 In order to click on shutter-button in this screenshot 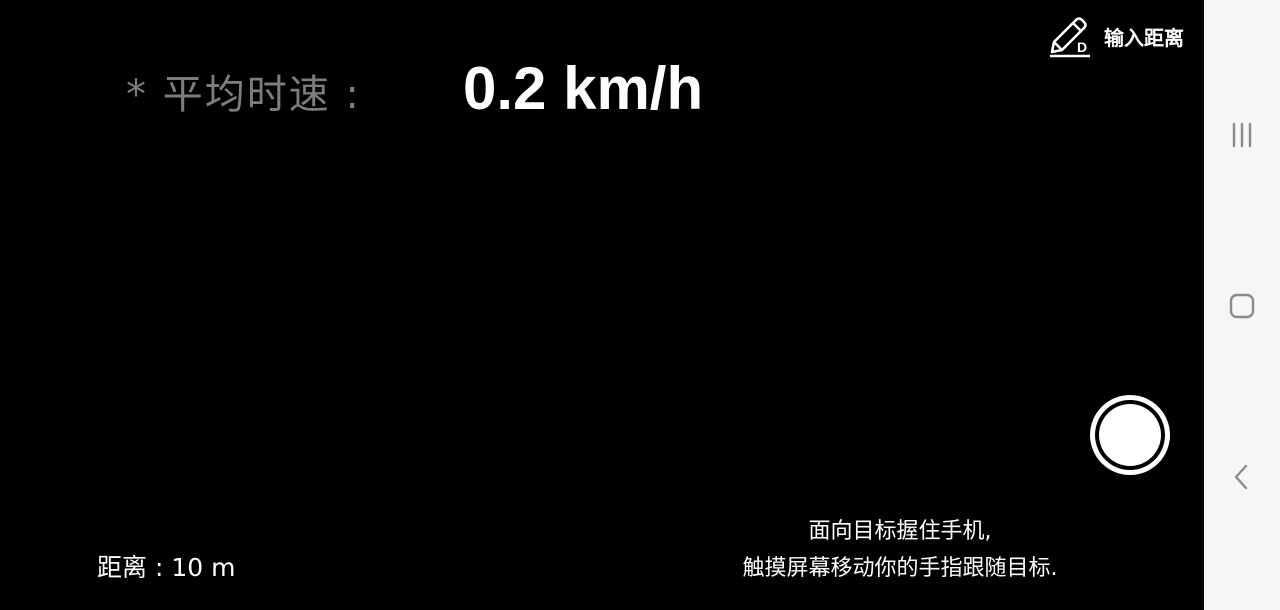, I will do `click(1130, 435)`.